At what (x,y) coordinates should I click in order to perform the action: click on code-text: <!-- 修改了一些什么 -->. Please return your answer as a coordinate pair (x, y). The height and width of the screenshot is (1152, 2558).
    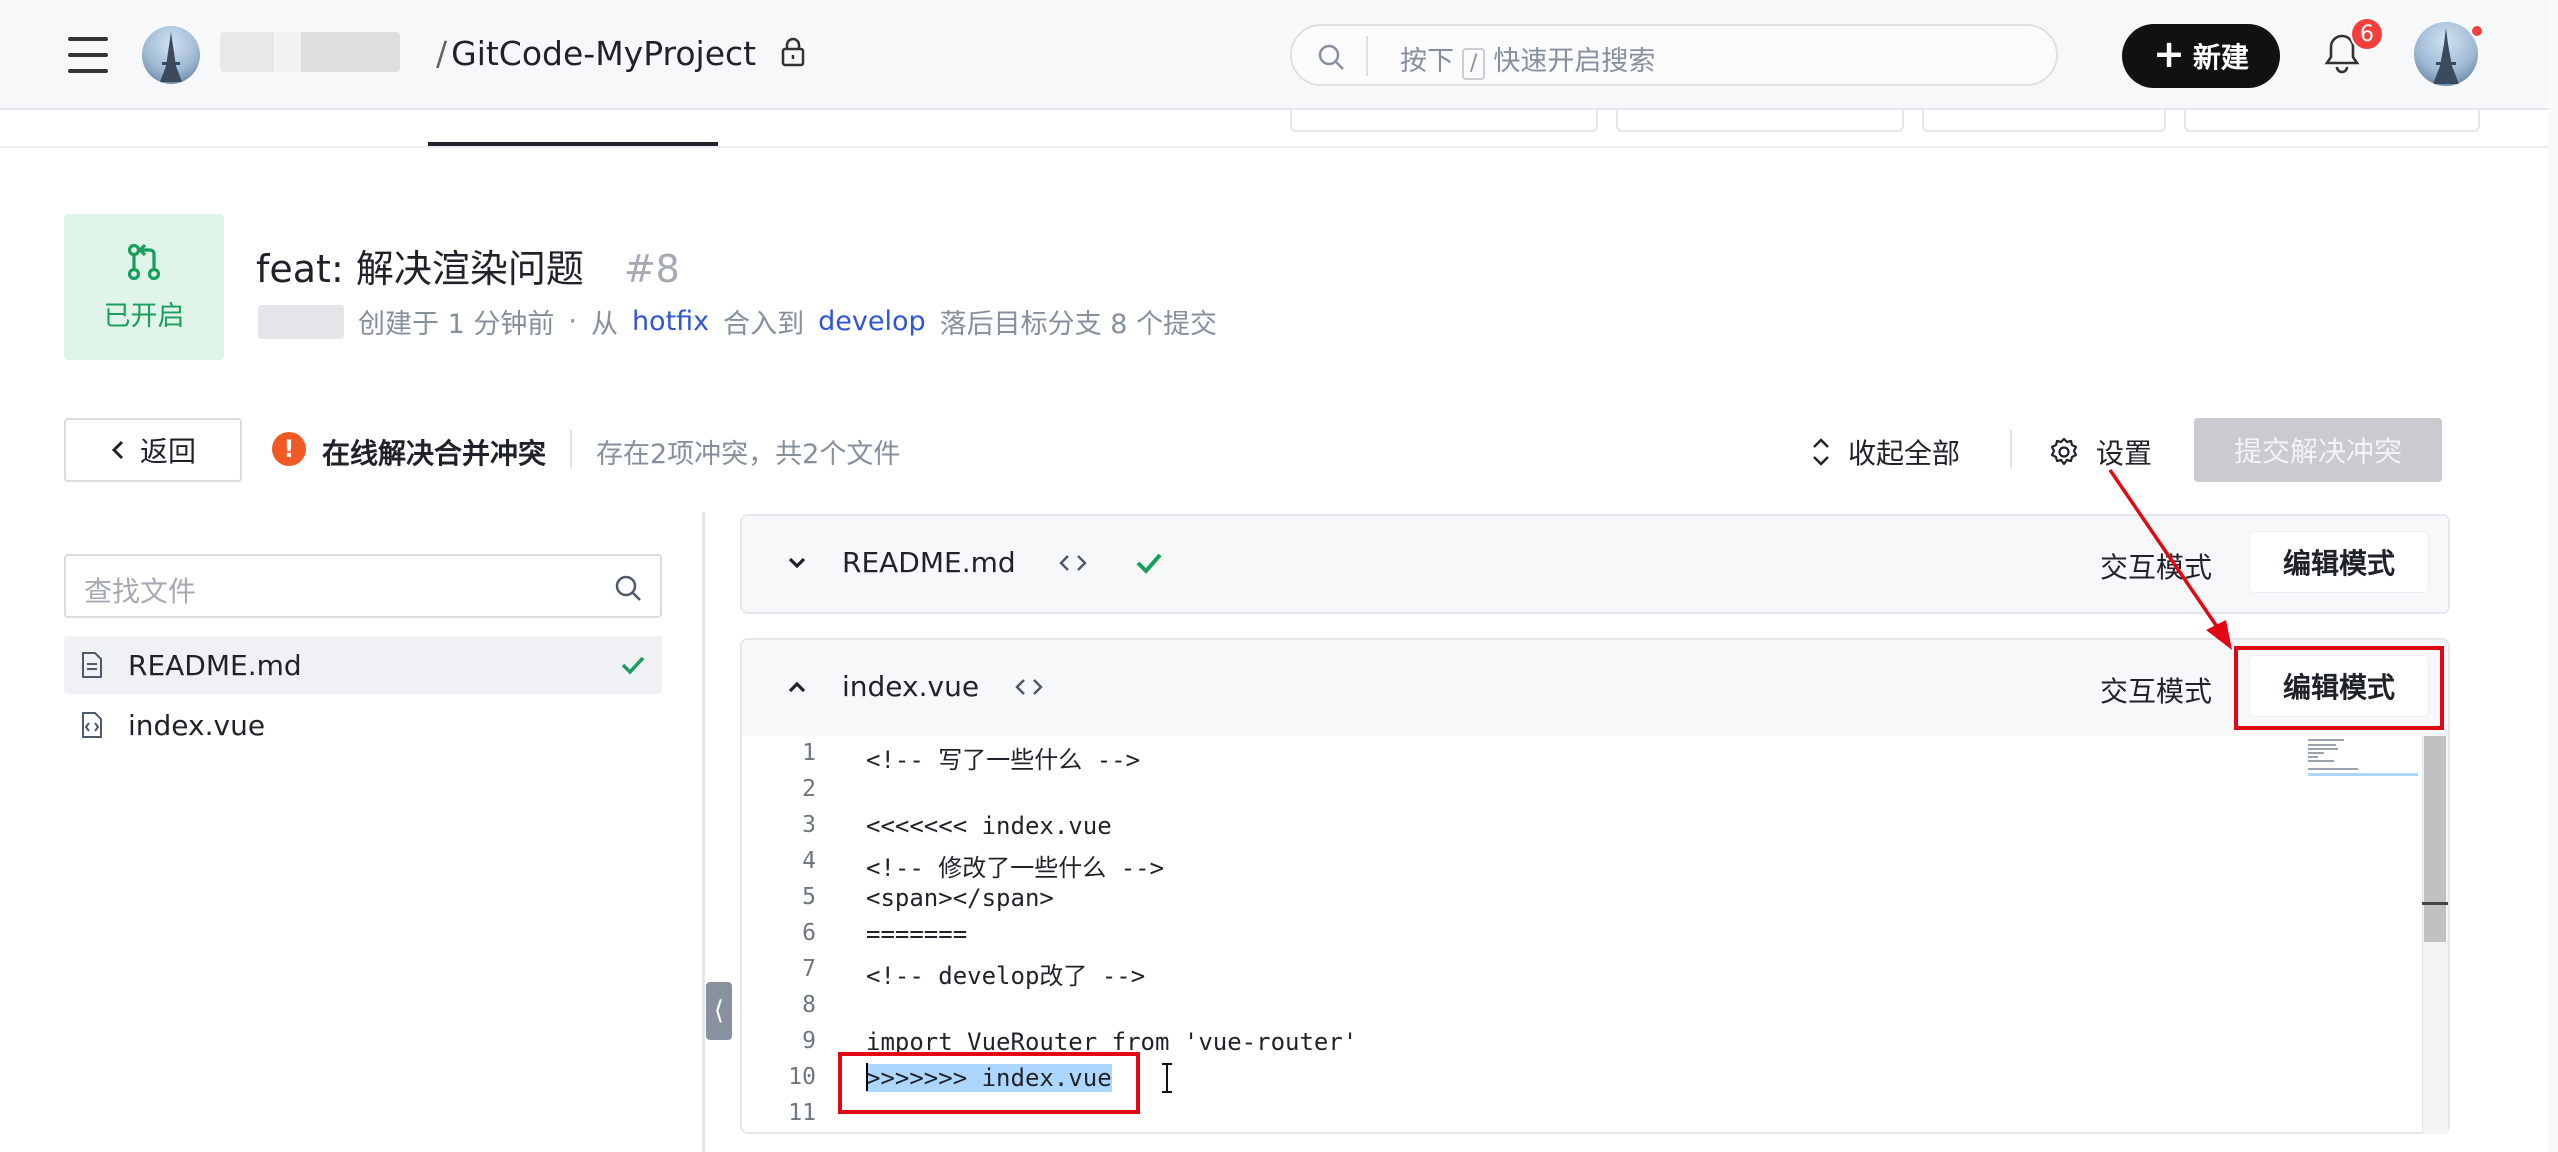
    Looking at the image, I should click on (1015, 868).